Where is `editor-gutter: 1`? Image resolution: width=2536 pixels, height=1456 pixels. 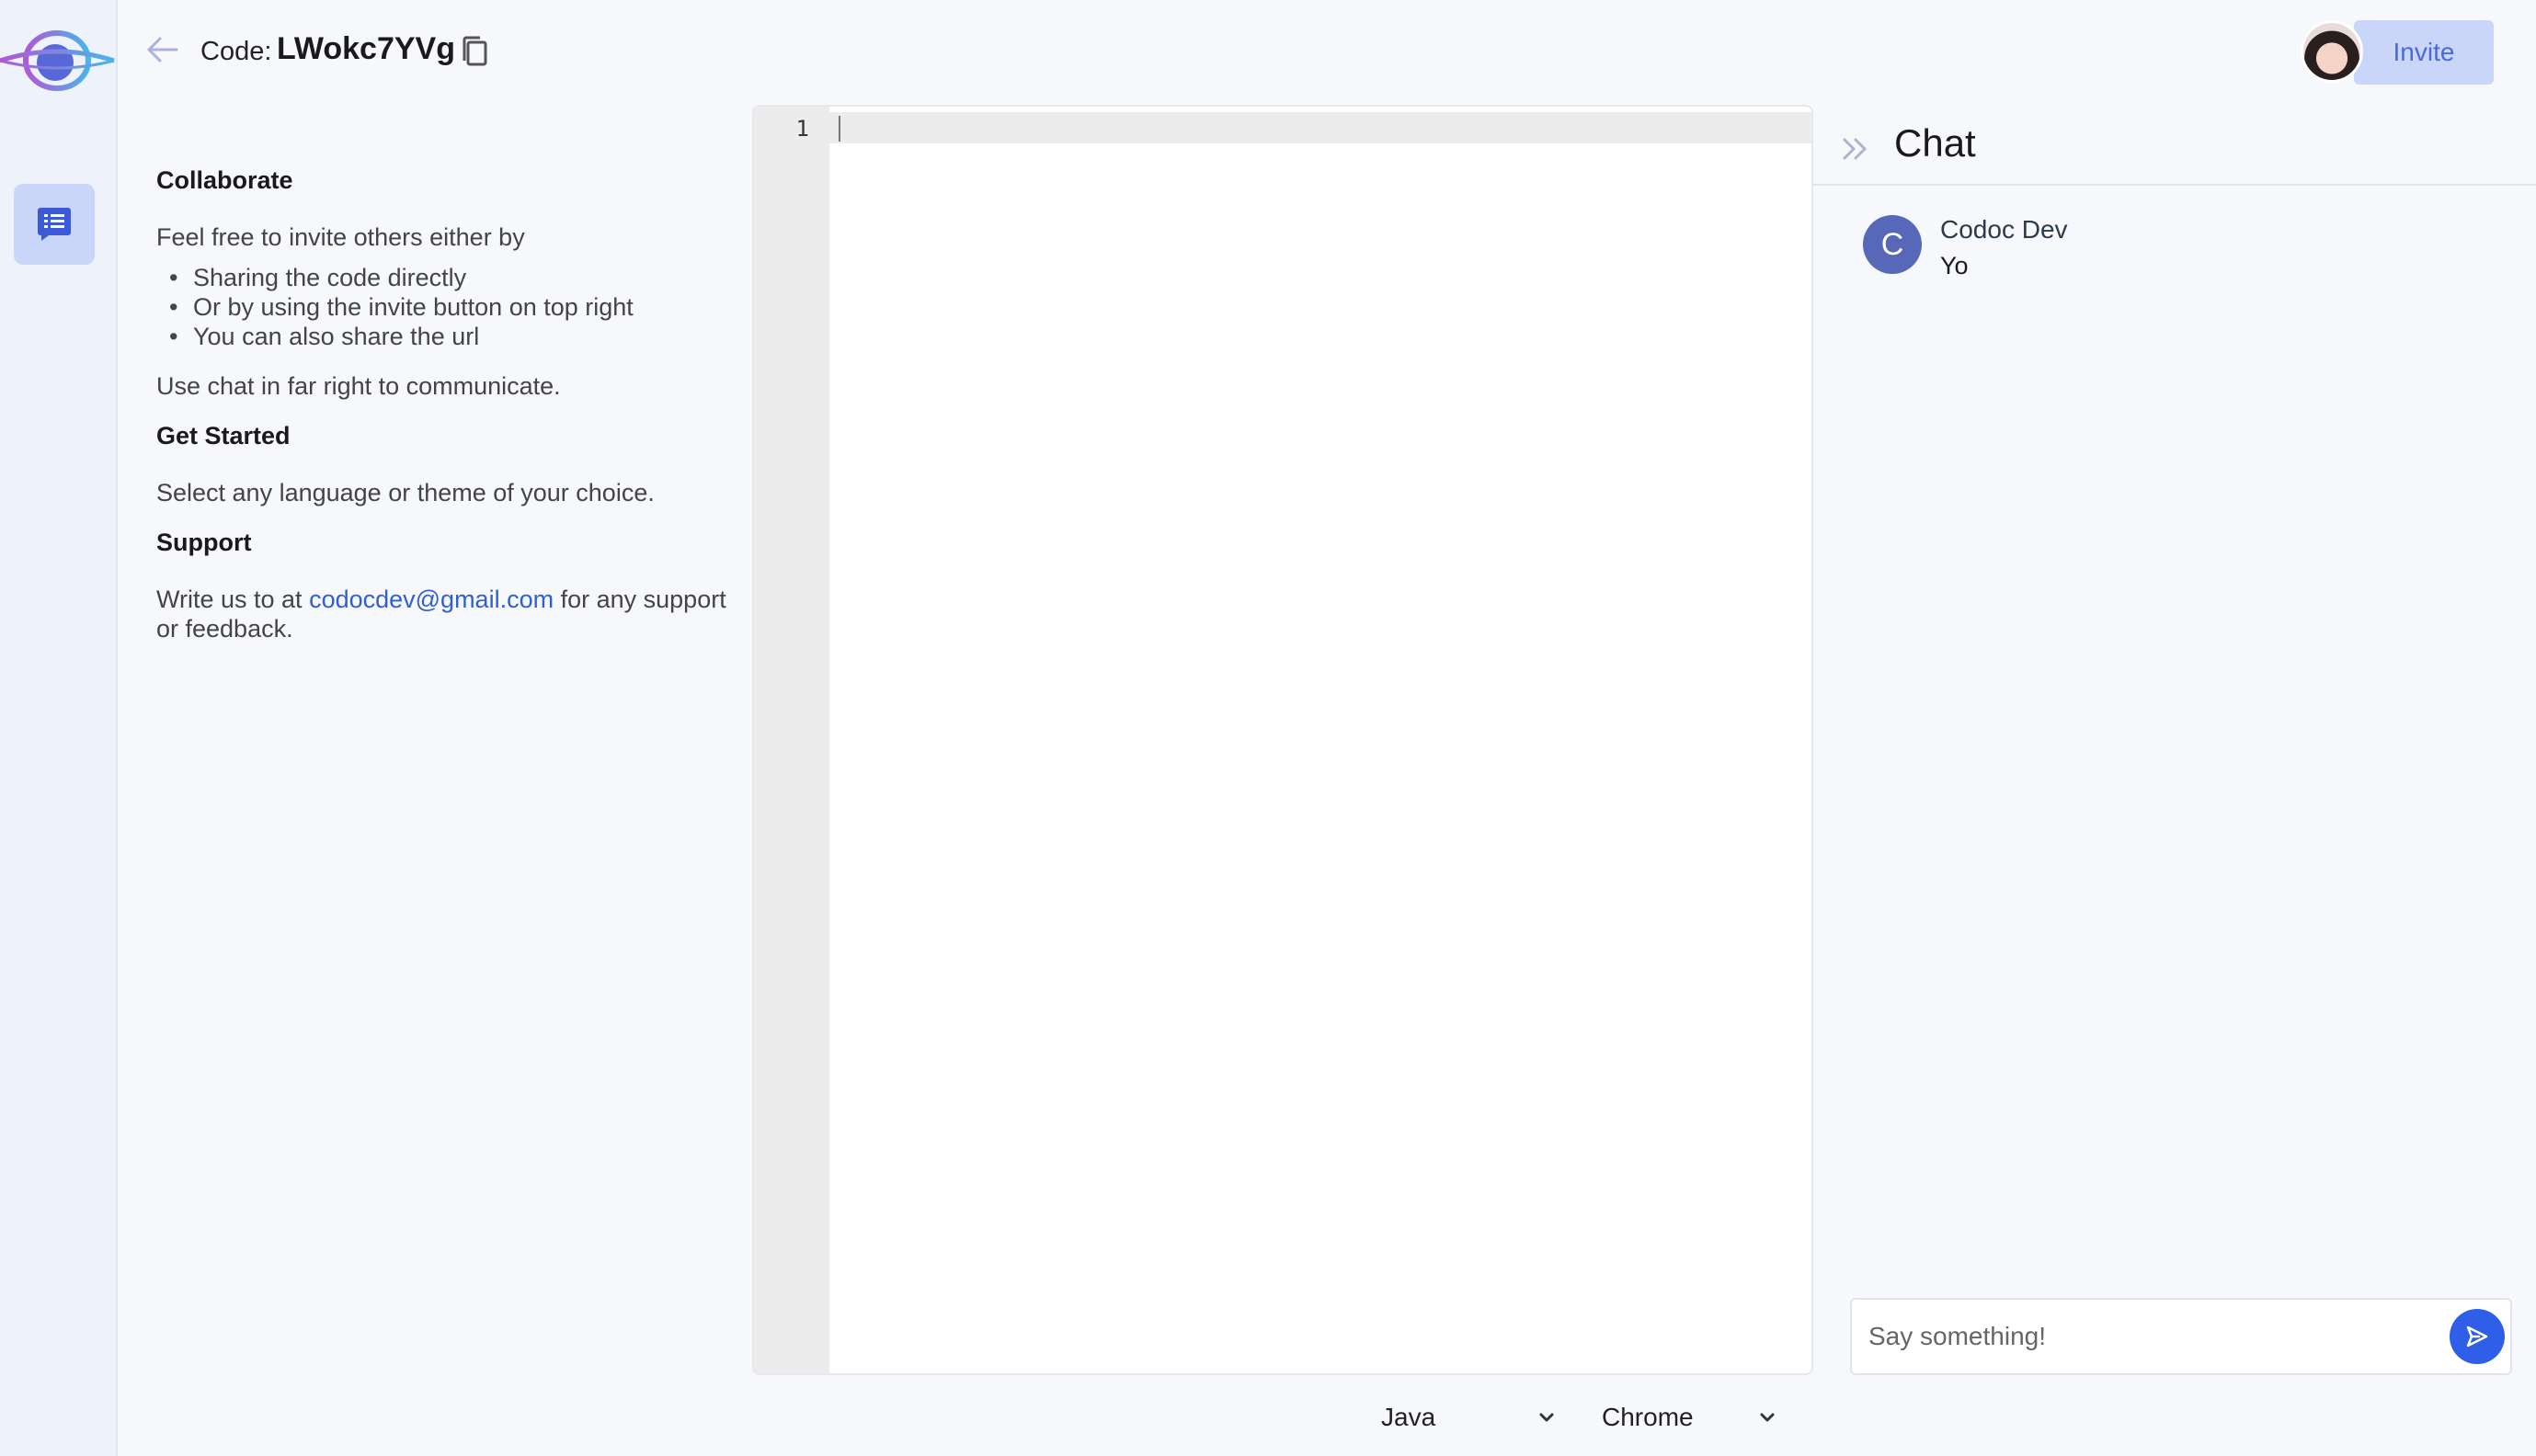
editor-gutter: 1 is located at coordinates (791, 740).